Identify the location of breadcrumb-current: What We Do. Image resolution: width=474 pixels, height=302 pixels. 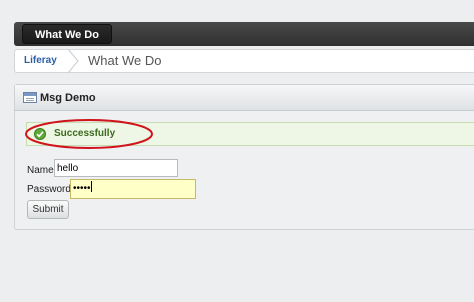
(125, 60).